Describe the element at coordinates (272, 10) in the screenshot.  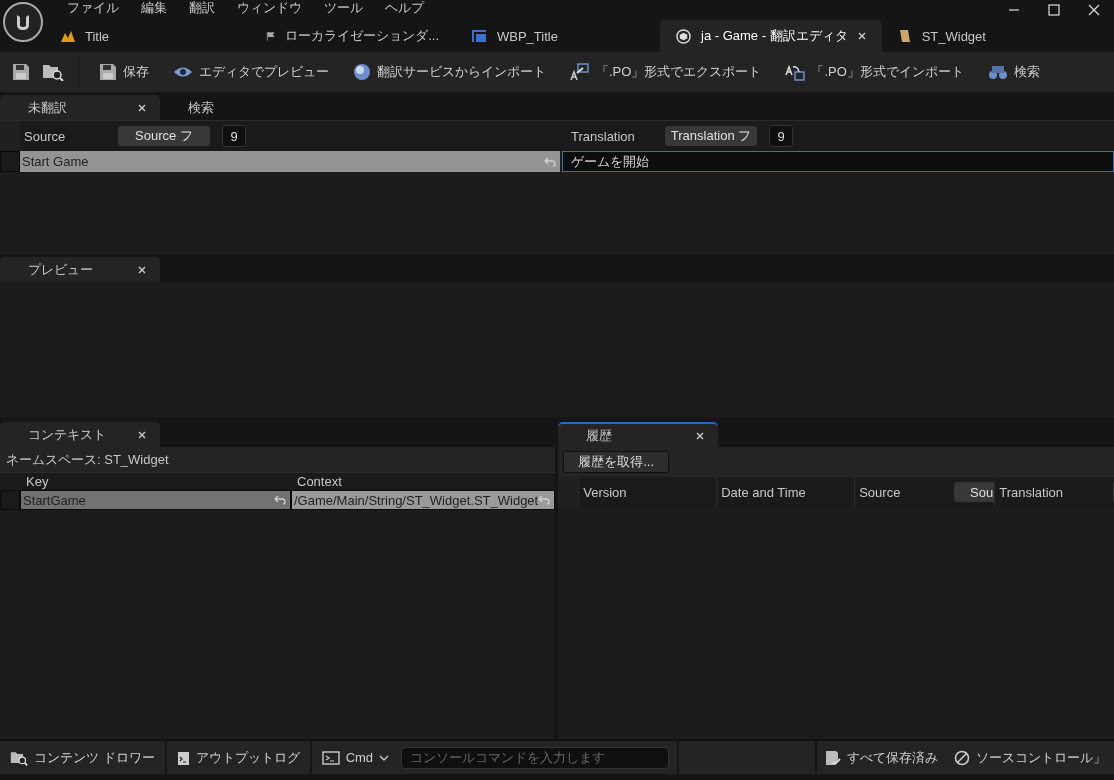
I see `menu-item: ウィンドウ` at that location.